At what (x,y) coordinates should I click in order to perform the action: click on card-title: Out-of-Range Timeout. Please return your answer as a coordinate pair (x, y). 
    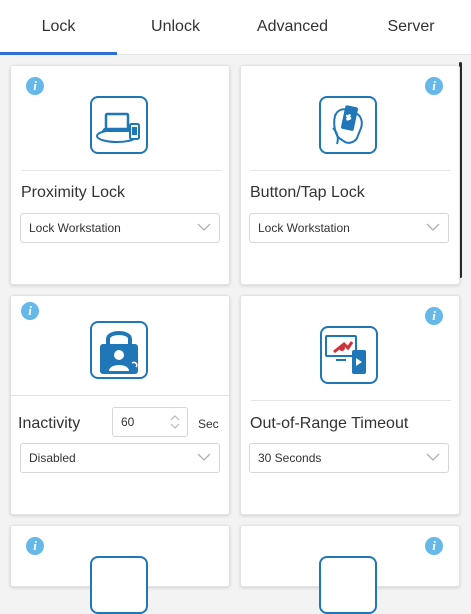
    Looking at the image, I should click on (329, 423).